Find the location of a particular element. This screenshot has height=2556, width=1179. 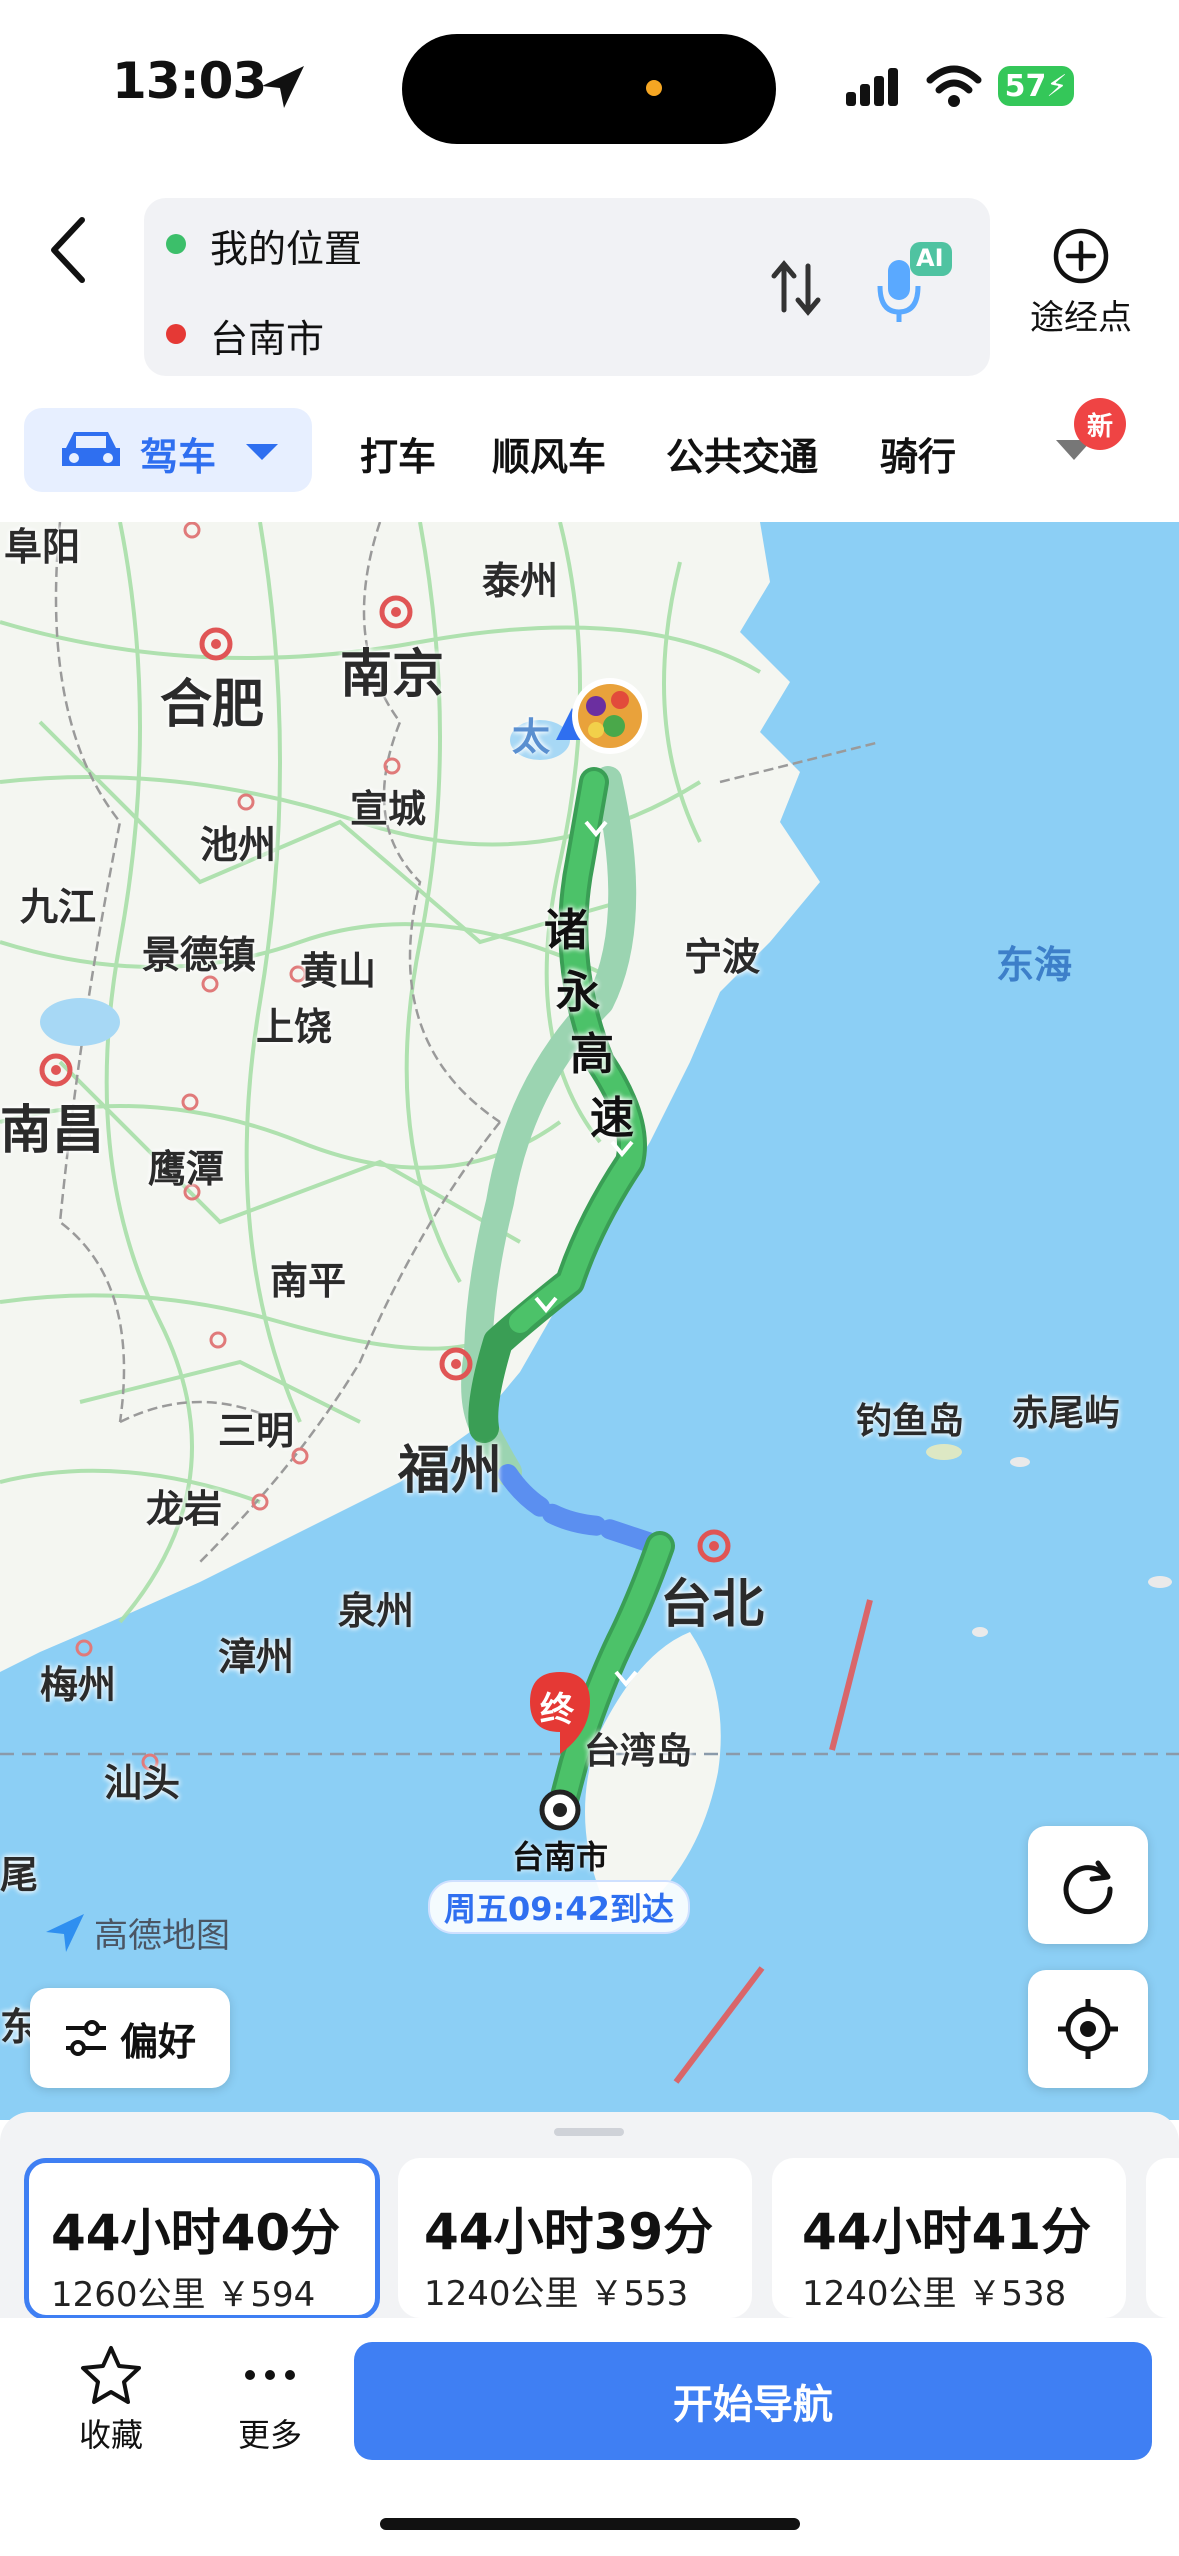

chevron-down-icon is located at coordinates (262, 452).